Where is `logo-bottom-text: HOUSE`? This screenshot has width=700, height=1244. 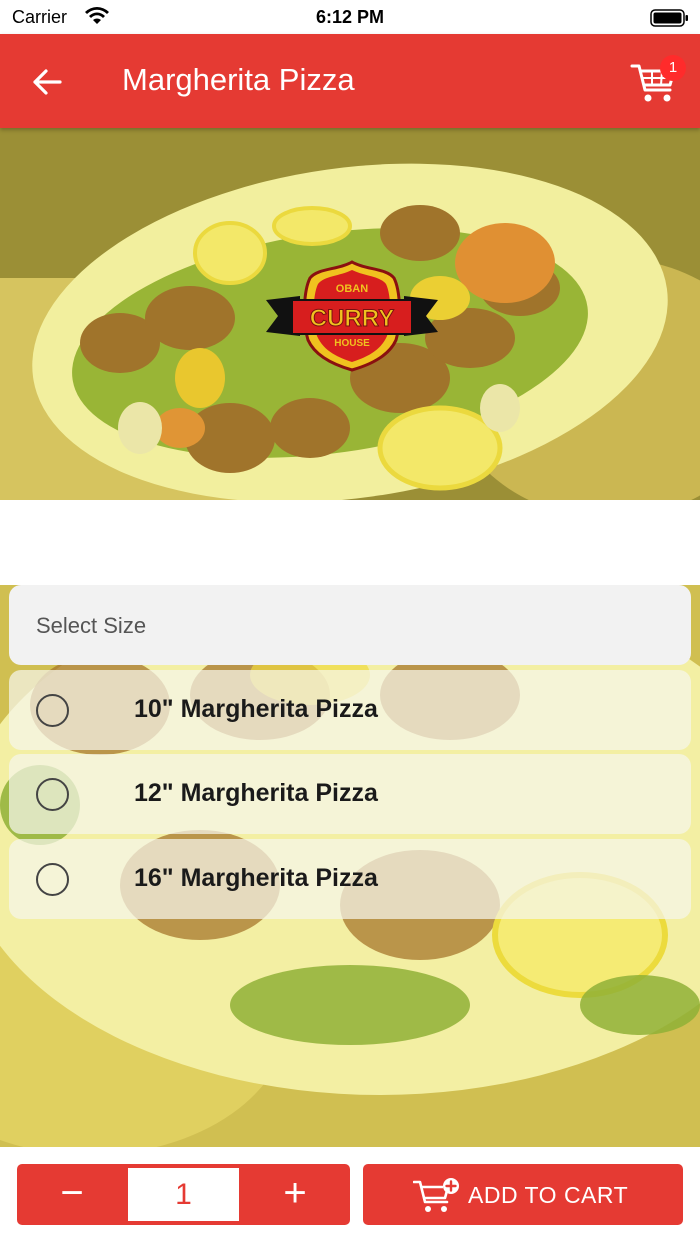 logo-bottom-text: HOUSE is located at coordinates (352, 343).